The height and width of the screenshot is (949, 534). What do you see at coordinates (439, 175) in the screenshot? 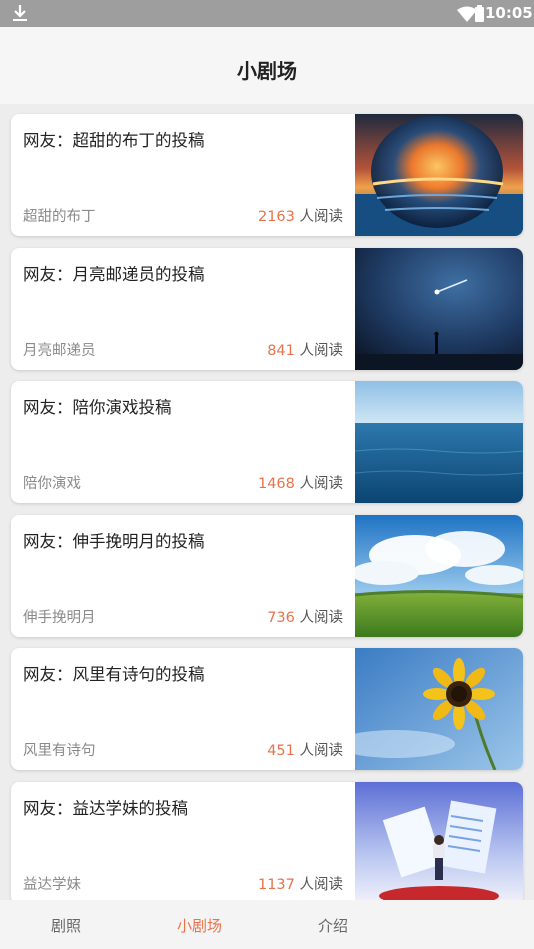
I see `sunset-sphere-image` at bounding box center [439, 175].